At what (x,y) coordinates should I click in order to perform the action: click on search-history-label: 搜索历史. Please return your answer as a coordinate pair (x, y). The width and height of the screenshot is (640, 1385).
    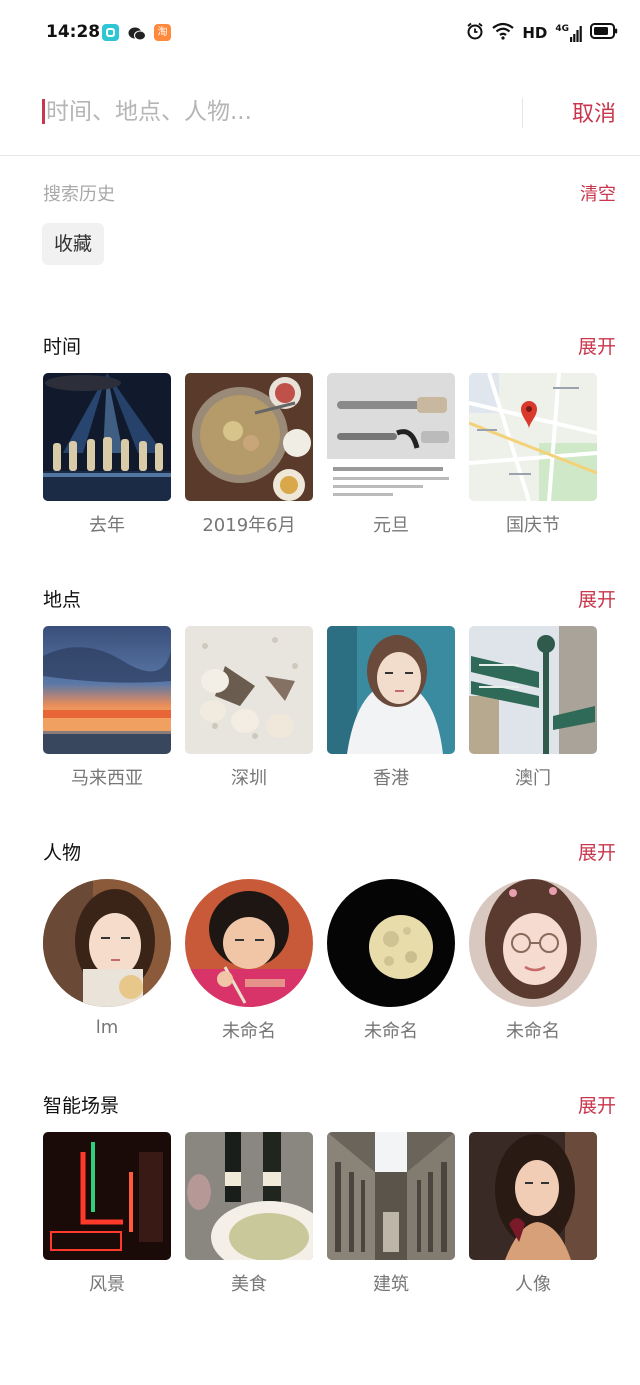
    Looking at the image, I should click on (79, 194).